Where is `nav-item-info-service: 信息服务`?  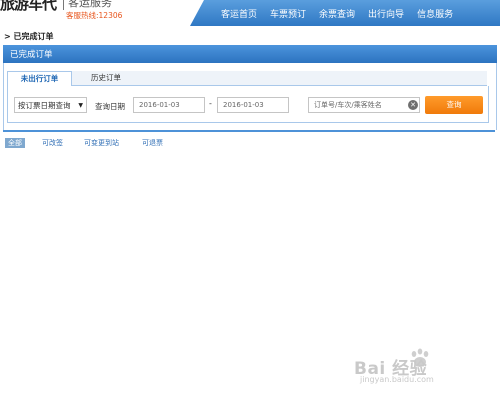
nav-item-info-service: 信息服务 is located at coordinates (435, 13).